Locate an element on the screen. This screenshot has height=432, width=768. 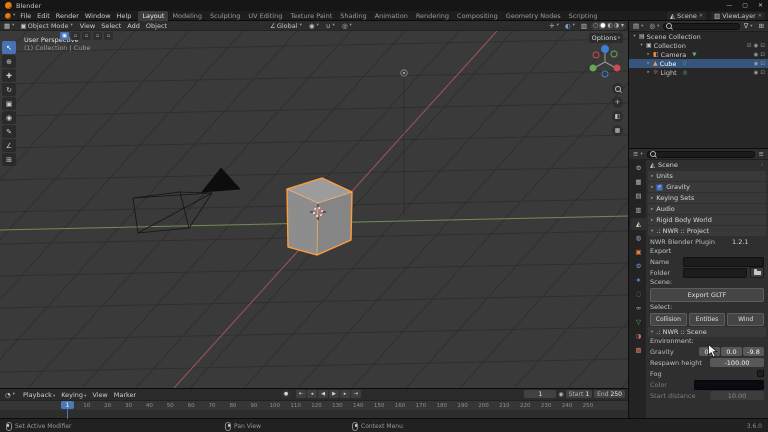
outliner-row-light: ▸ ☼ Light ◎ ◉ ⊡ is located at coordinates (698, 72).